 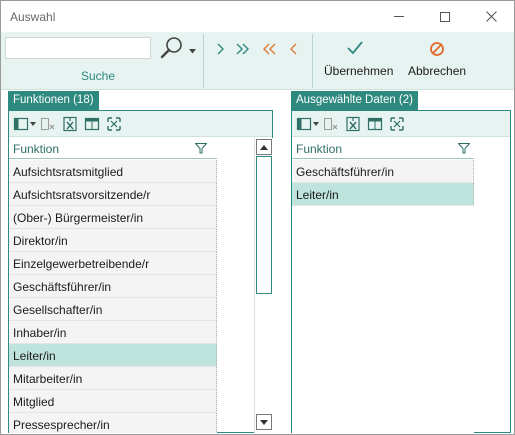 I want to click on ok-button: Übernehmen, so click(x=357, y=60).